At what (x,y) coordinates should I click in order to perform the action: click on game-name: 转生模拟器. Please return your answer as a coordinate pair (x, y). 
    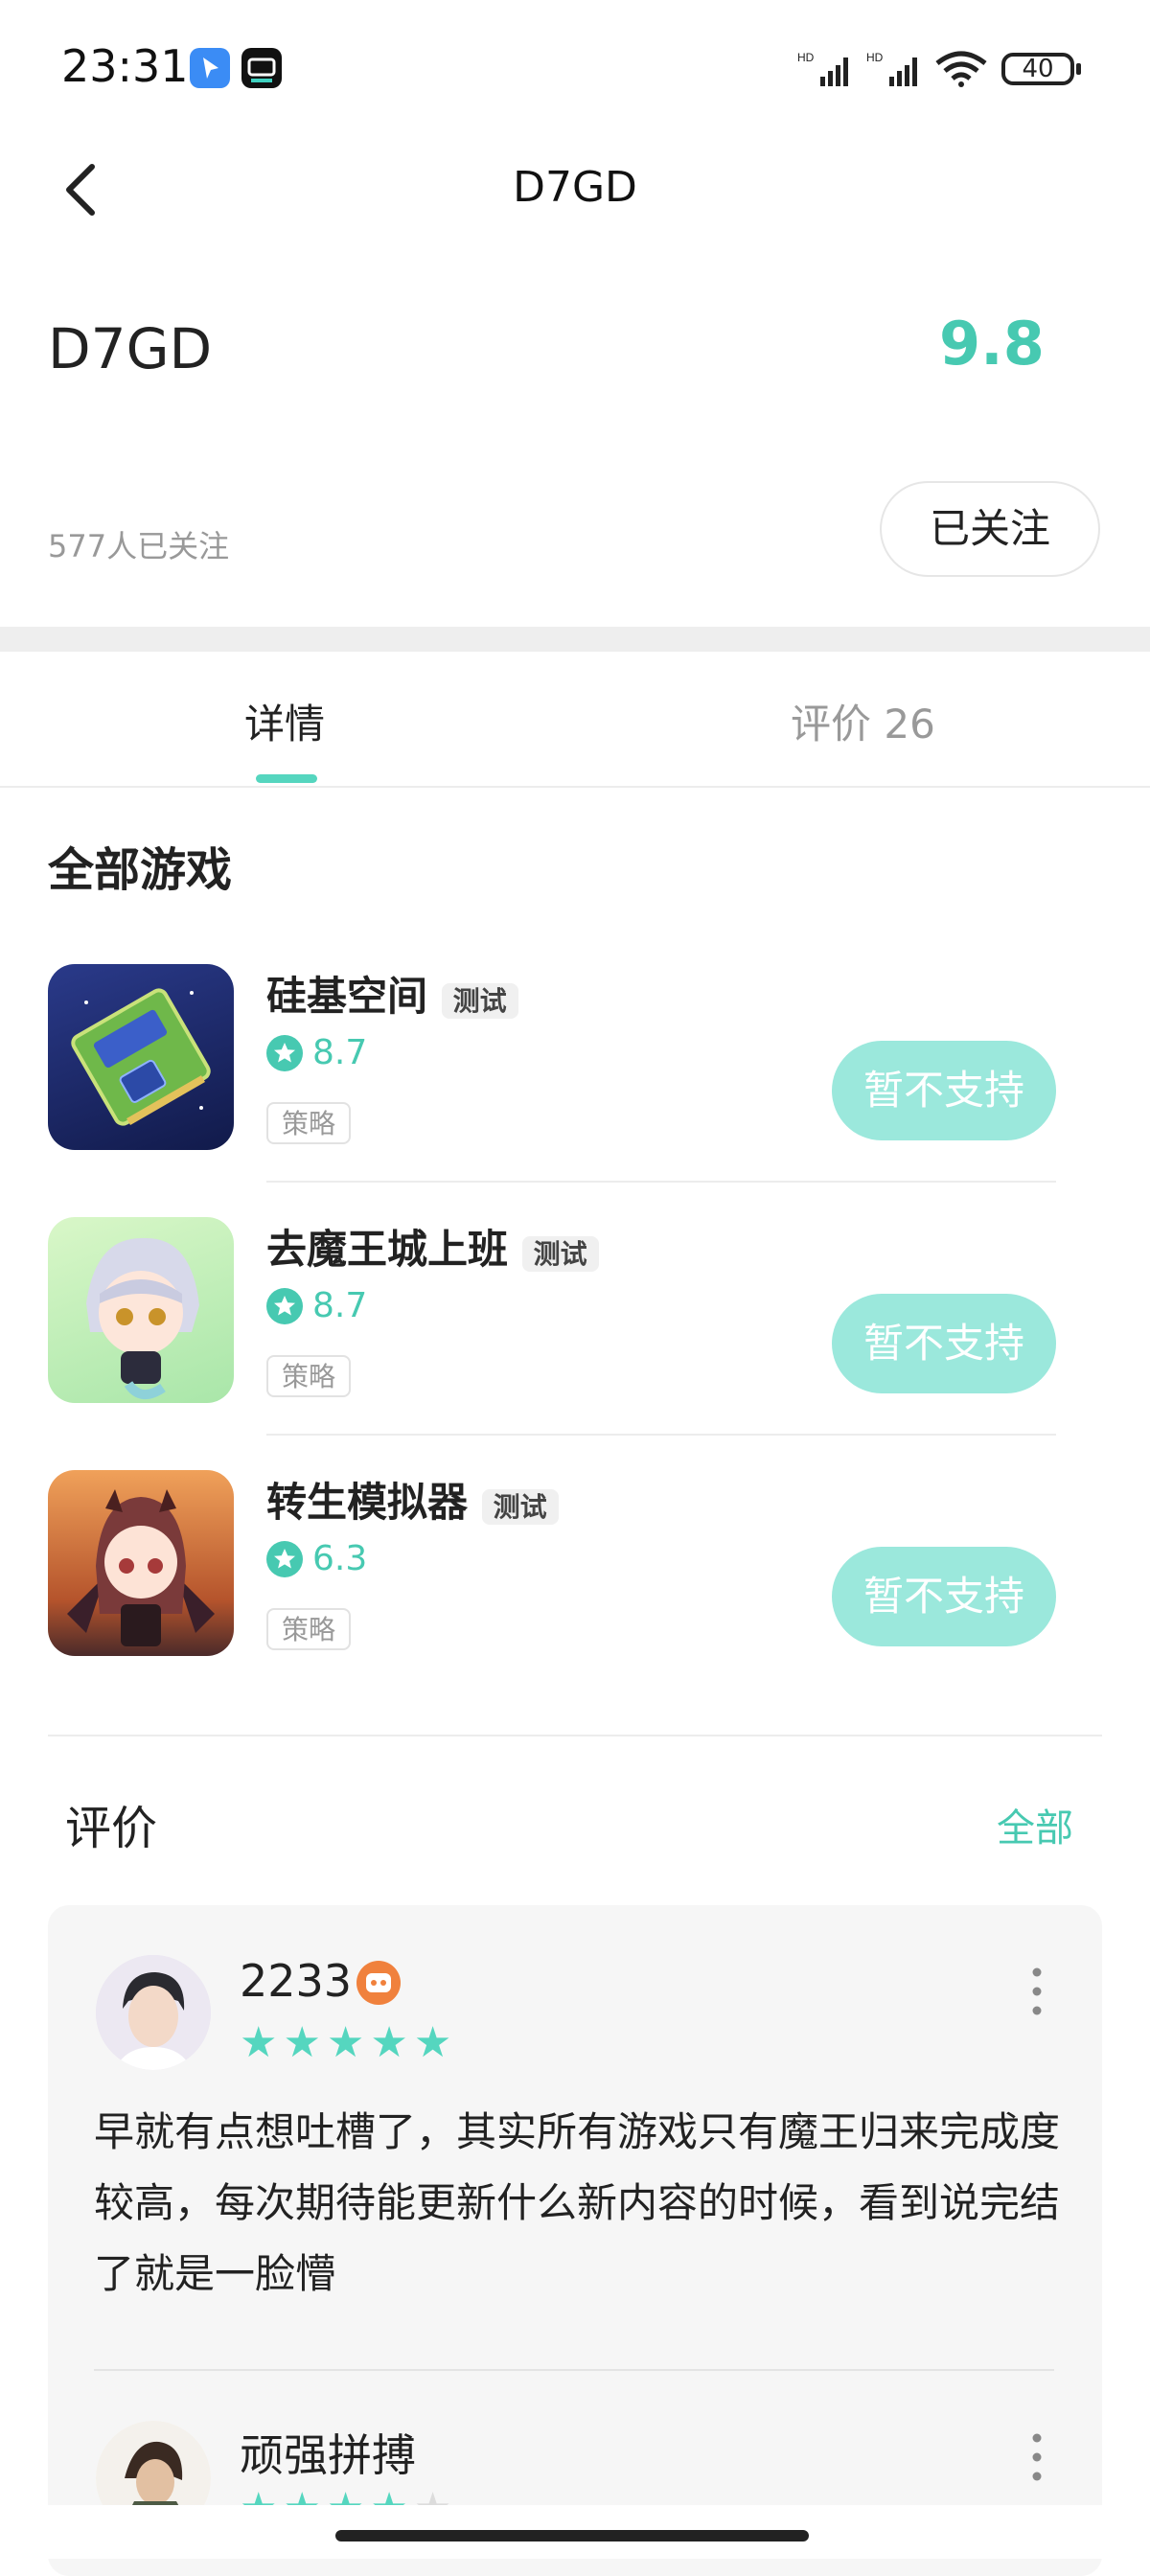
    Looking at the image, I should click on (367, 1502).